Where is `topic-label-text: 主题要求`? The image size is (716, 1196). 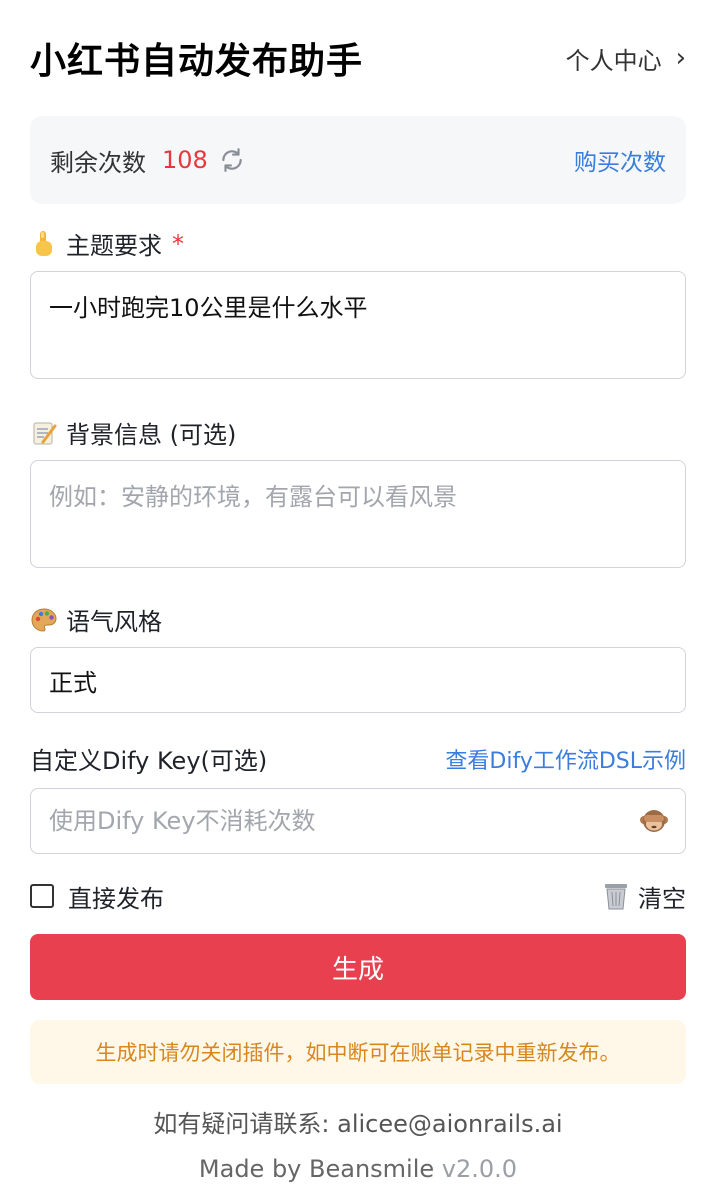
topic-label-text: 主题要求 is located at coordinates (114, 246).